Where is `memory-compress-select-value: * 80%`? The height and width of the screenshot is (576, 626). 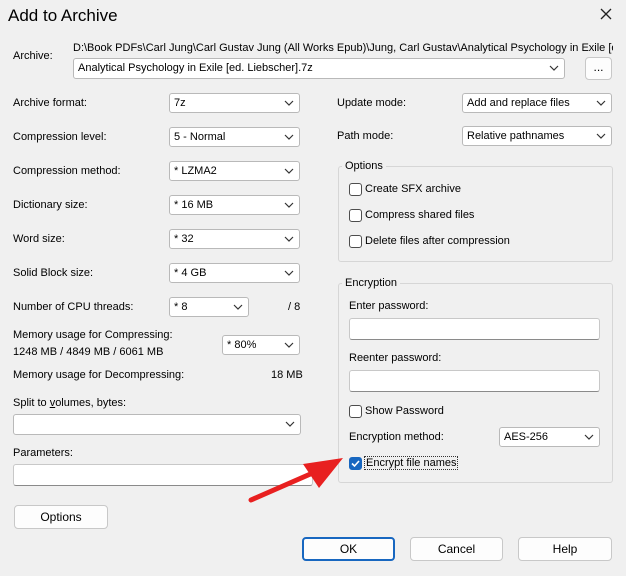
memory-compress-select-value: * 80% is located at coordinates (242, 345).